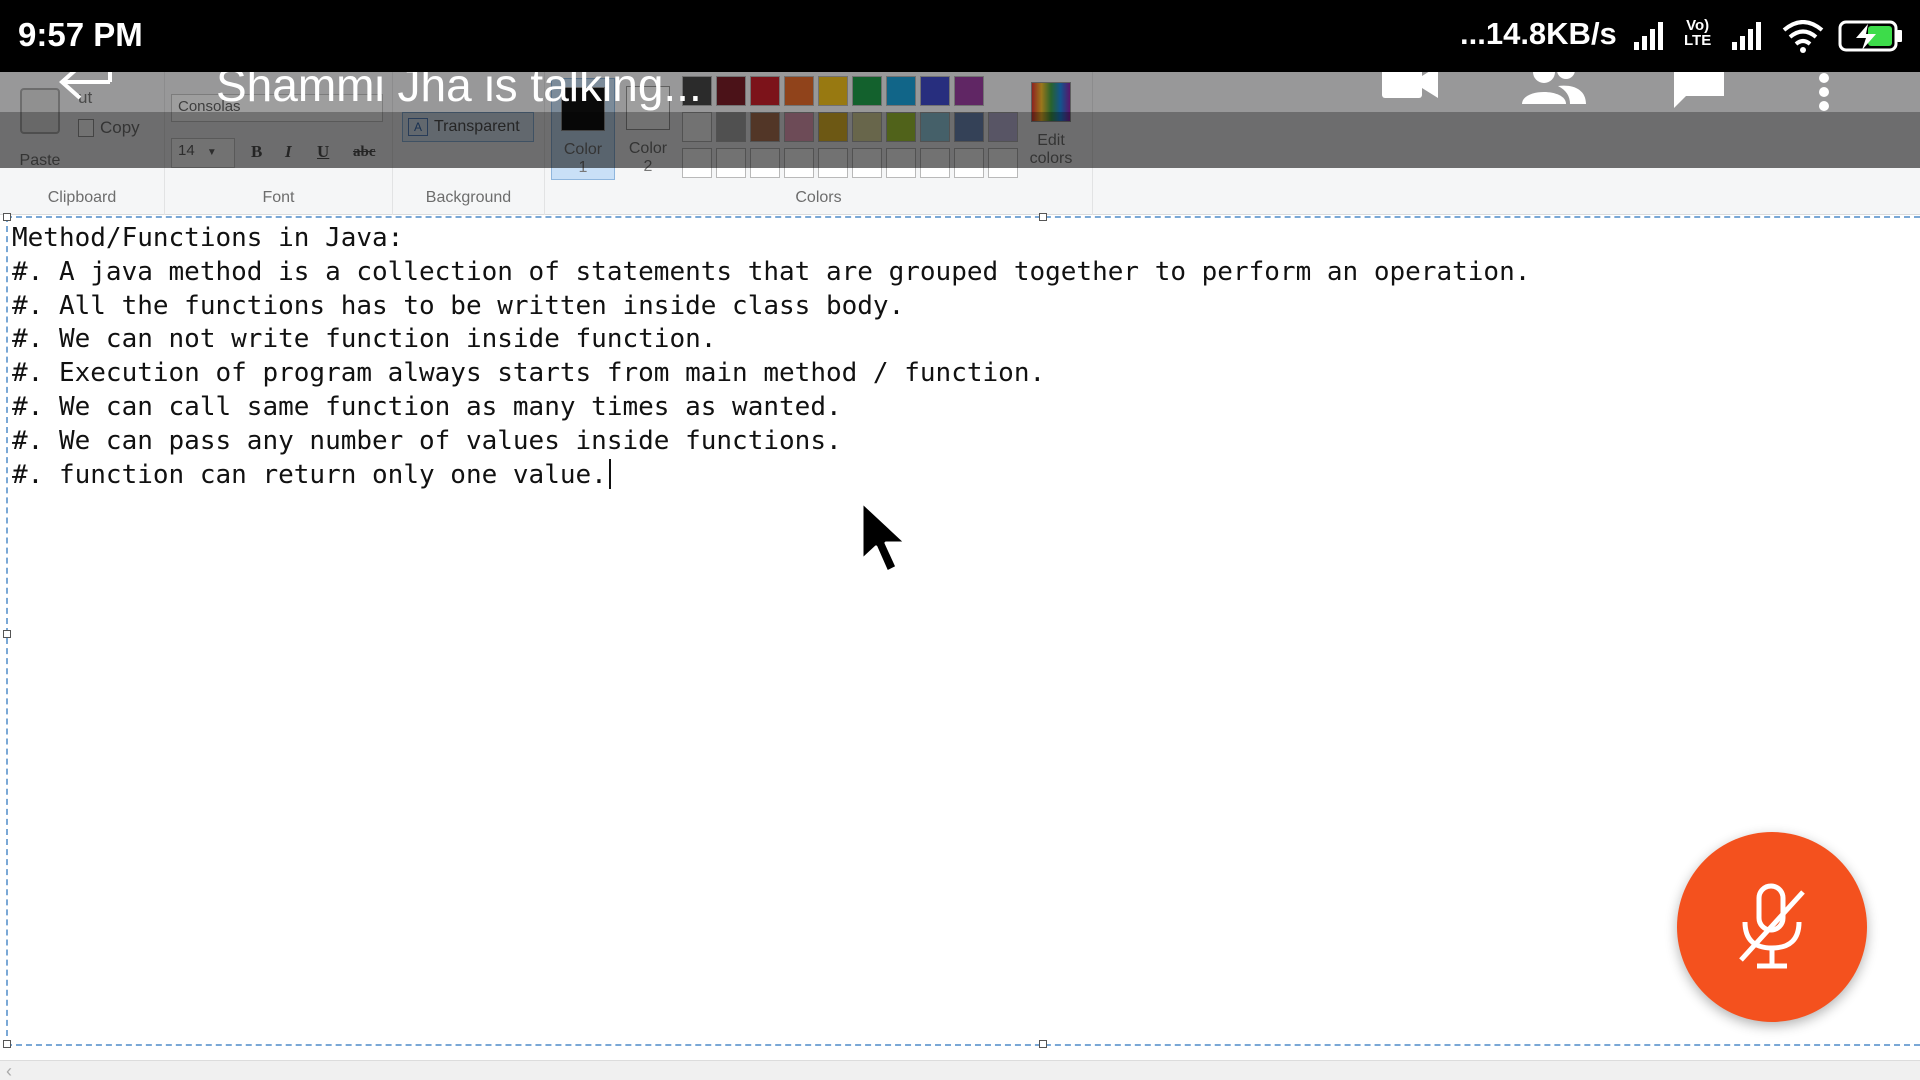 The image size is (1920, 1080). What do you see at coordinates (960, 36) in the screenshot?
I see `status-bar: 9:57 PM ...14.8KB/s Vo) LTE` at bounding box center [960, 36].